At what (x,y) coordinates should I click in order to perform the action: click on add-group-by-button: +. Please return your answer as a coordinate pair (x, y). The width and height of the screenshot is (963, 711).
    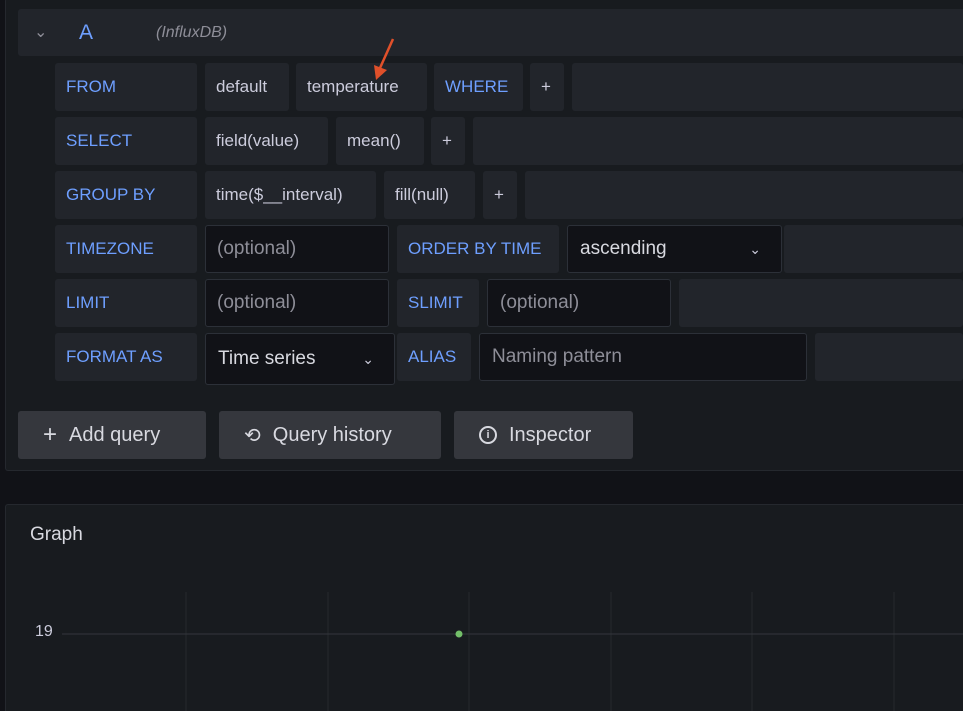
    Looking at the image, I should click on (500, 195).